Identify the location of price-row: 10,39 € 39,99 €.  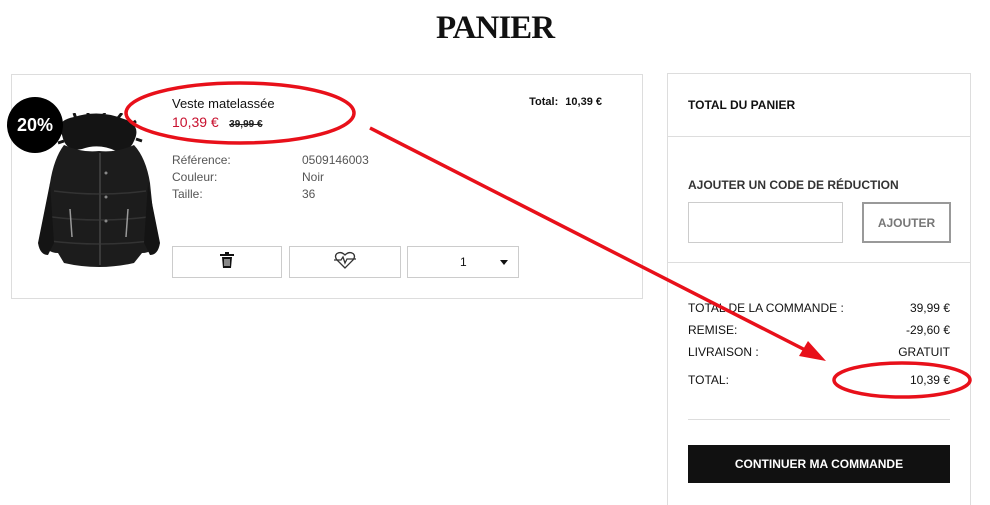
(217, 123).